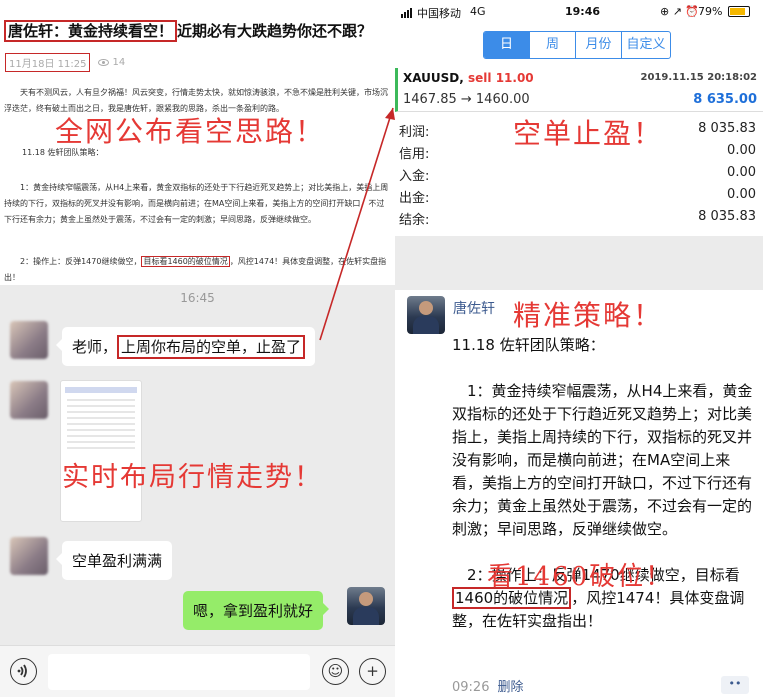  Describe the element at coordinates (646, 45) in the screenshot. I see `tab-custom: 自定义` at that location.